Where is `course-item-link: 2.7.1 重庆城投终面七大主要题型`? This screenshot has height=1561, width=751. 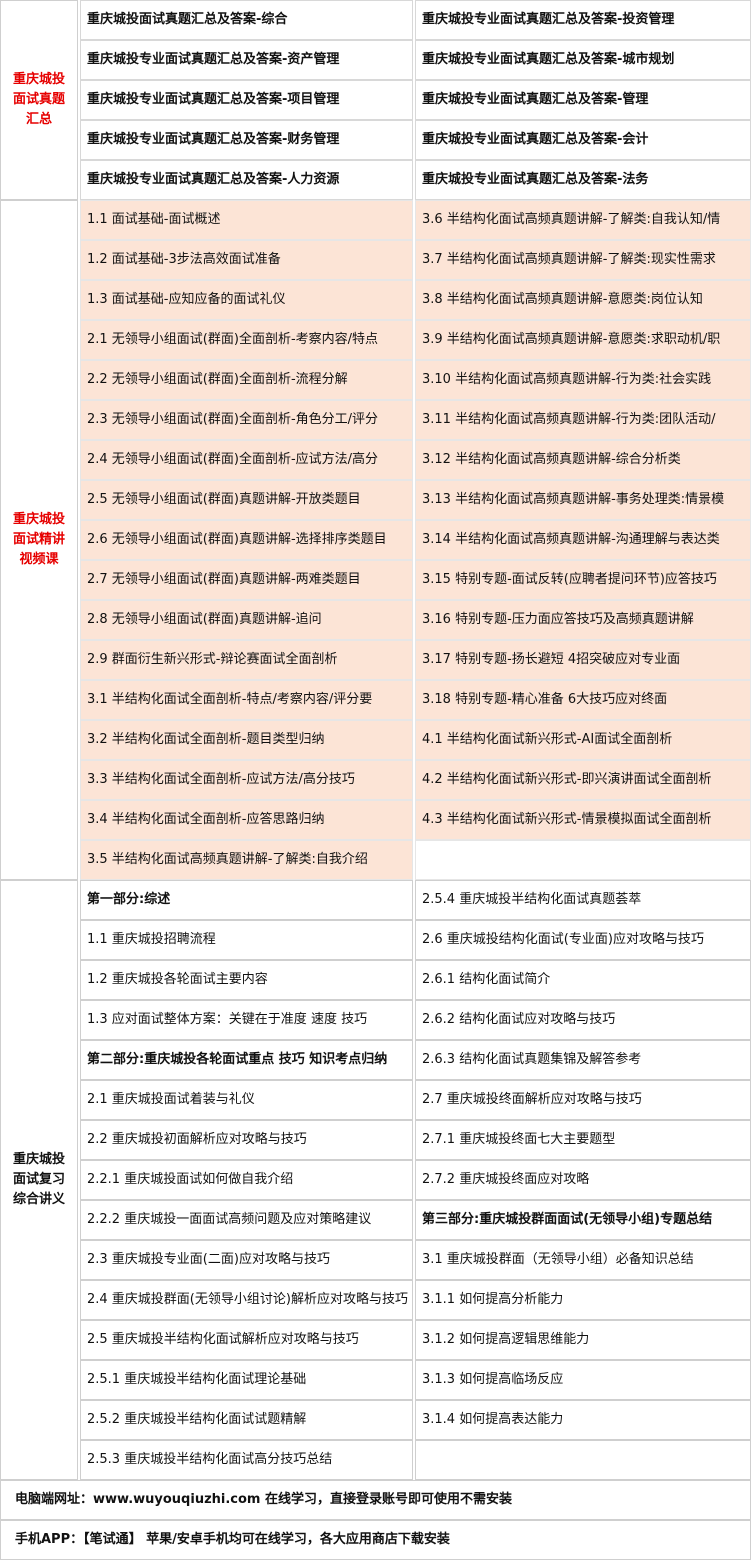 course-item-link: 2.7.1 重庆城投终面七大主要题型 is located at coordinates (583, 1140).